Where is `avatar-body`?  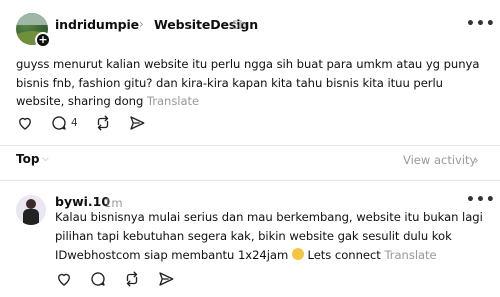
avatar-body is located at coordinates (31, 217).